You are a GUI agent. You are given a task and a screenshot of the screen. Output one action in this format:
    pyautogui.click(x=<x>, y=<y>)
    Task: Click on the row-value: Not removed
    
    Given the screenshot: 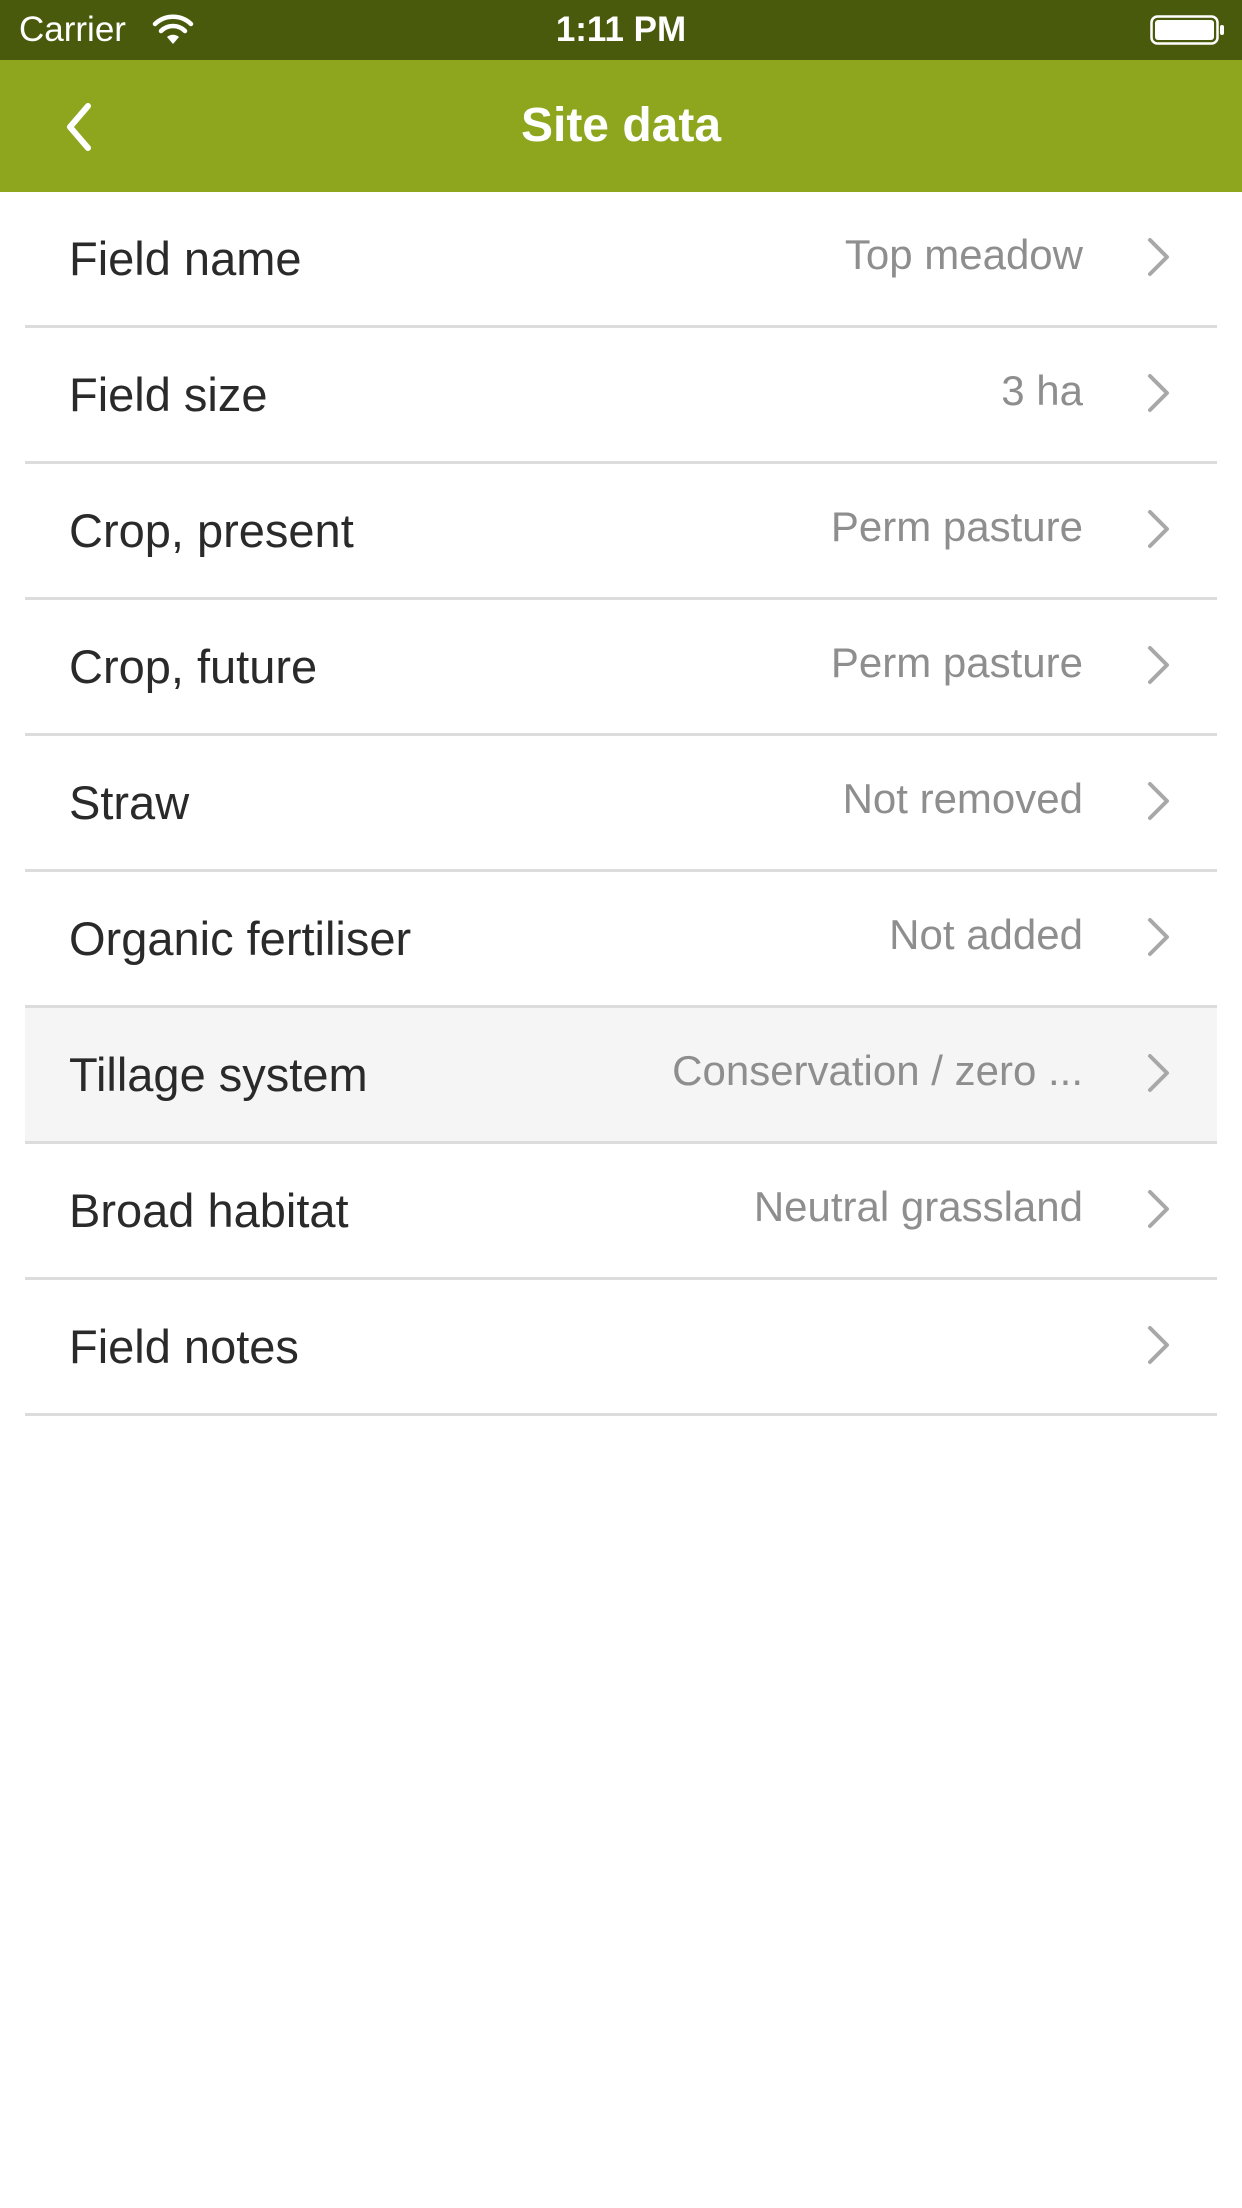 What is the action you would take?
    pyautogui.click(x=962, y=798)
    